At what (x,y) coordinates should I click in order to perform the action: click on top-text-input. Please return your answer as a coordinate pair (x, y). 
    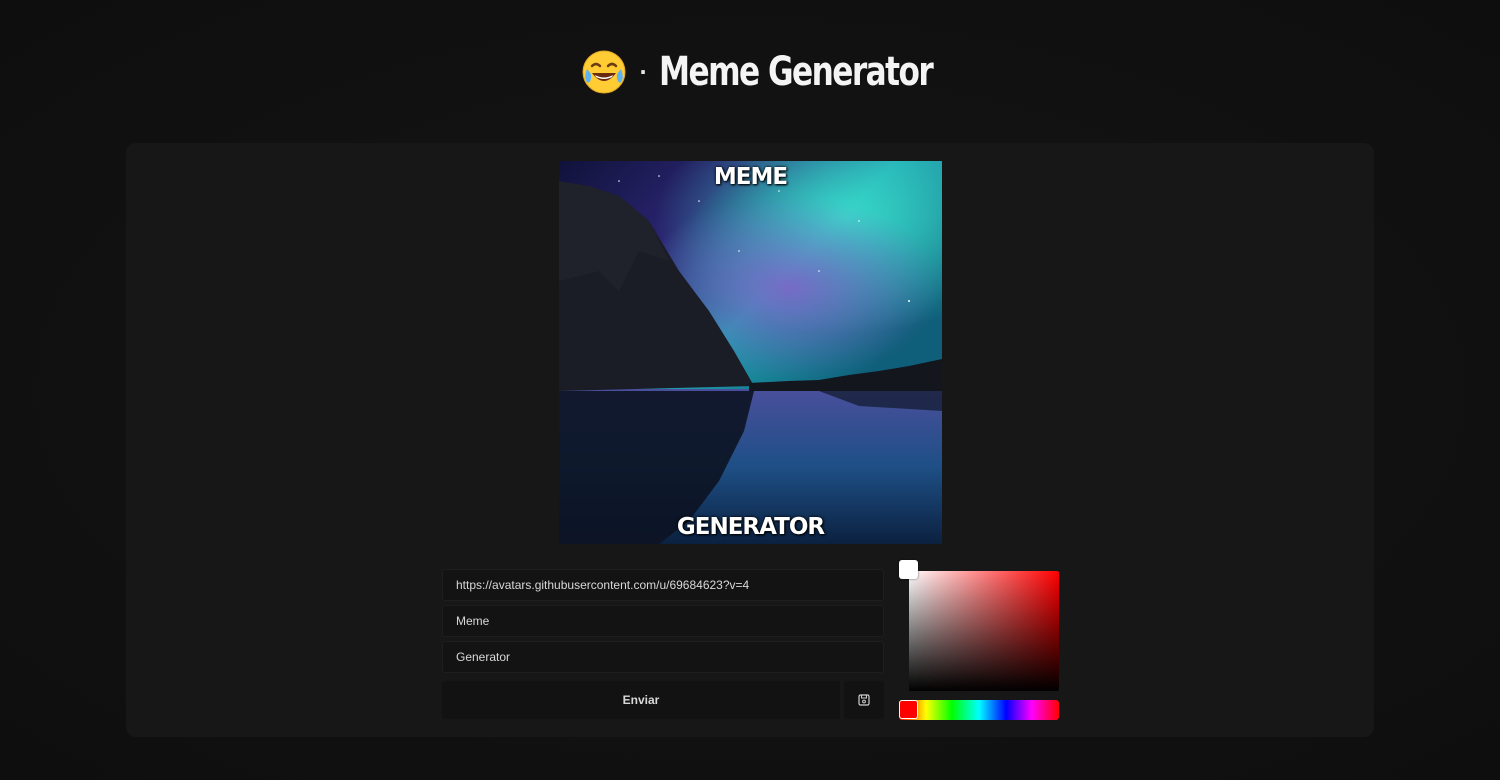
    Looking at the image, I should click on (663, 621).